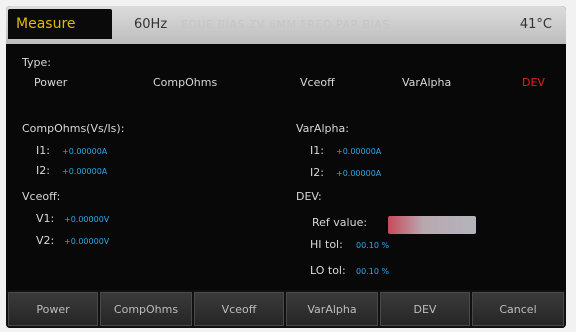  What do you see at coordinates (426, 82) in the screenshot?
I see `type-option-varalpha: VarAlpha` at bounding box center [426, 82].